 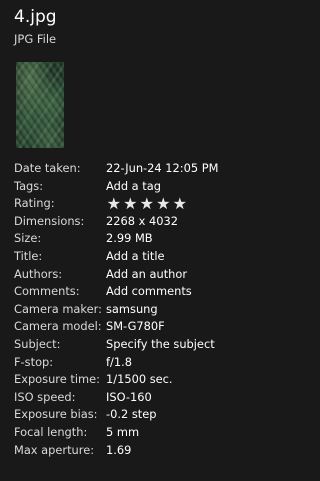 I want to click on tags-field: Add a tag, so click(x=133, y=187).